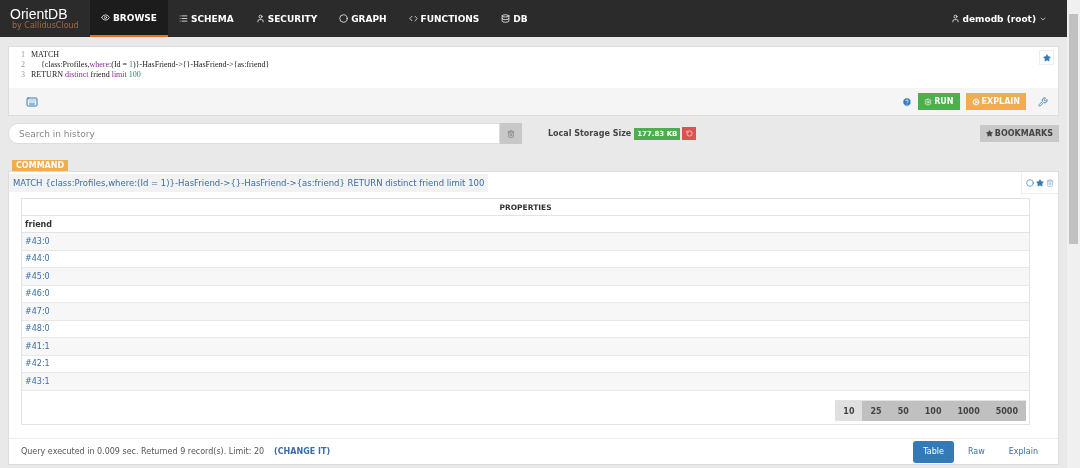 Image resolution: width=1080 pixels, height=468 pixels. I want to click on command-badge: COMMAND, so click(40, 165).